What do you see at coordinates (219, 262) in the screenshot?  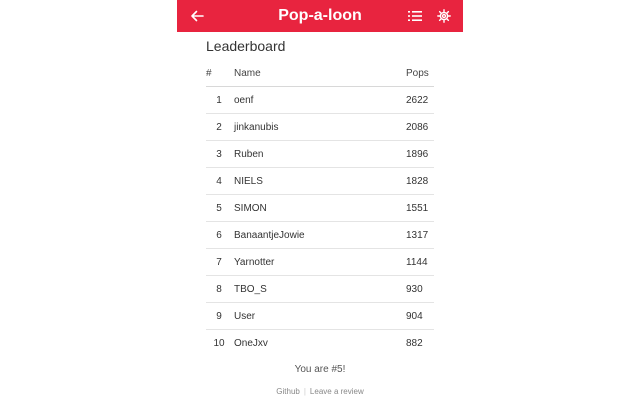 I see `rank-cell: 7` at bounding box center [219, 262].